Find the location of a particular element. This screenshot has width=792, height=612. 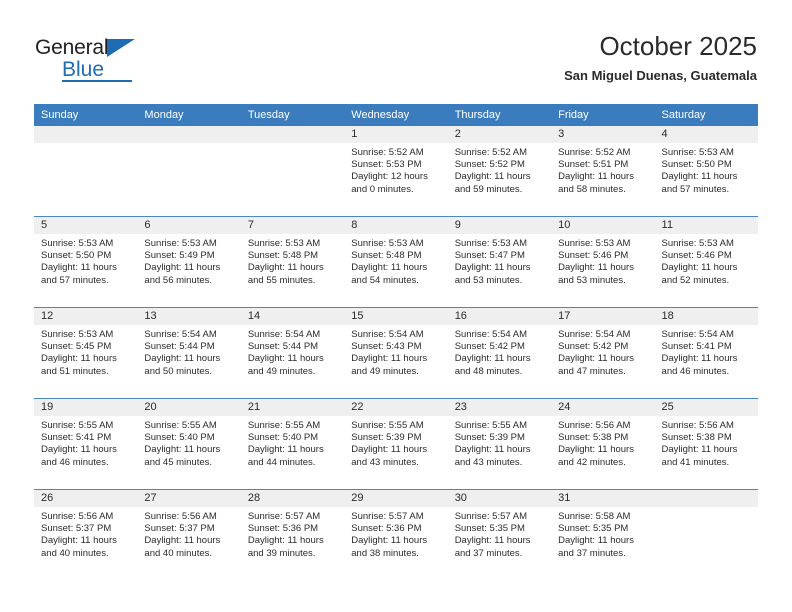

day-detail-daylight-line2: and 46 minutes. is located at coordinates (695, 371).